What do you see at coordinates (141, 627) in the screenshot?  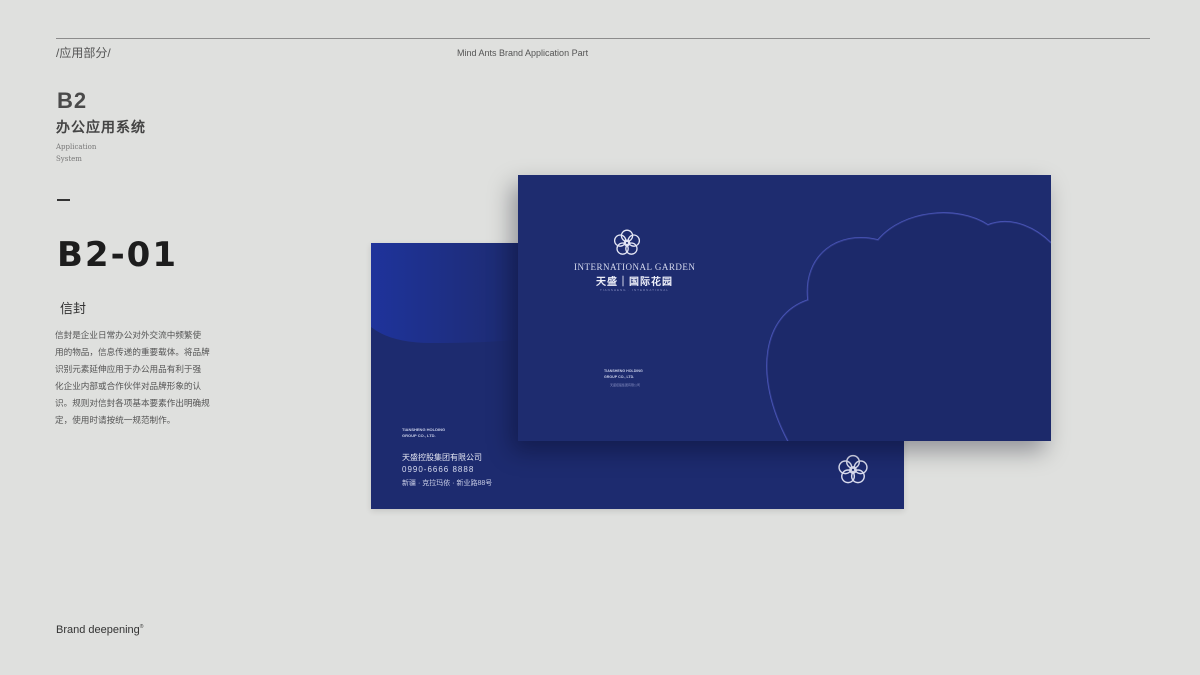 I see `footer-brand-mark: ®` at bounding box center [141, 627].